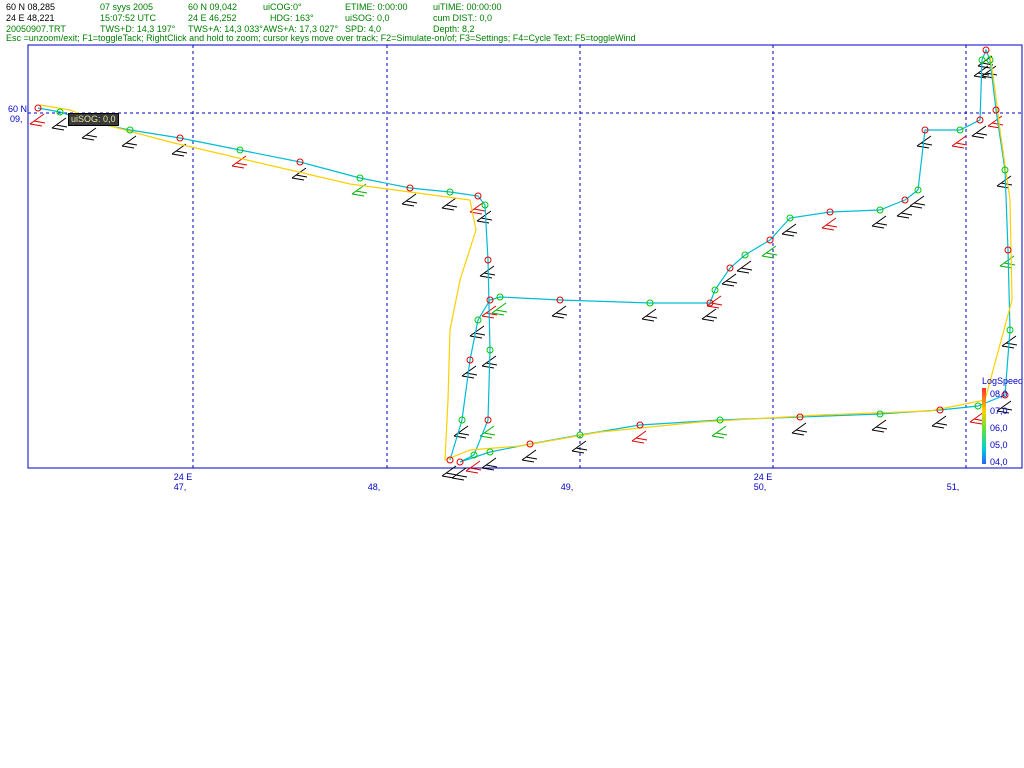 The width and height of the screenshot is (1024, 768). Describe the element at coordinates (93, 119) in the screenshot. I see `cursor-sog-badge: uiSOG: 0,0` at that location.